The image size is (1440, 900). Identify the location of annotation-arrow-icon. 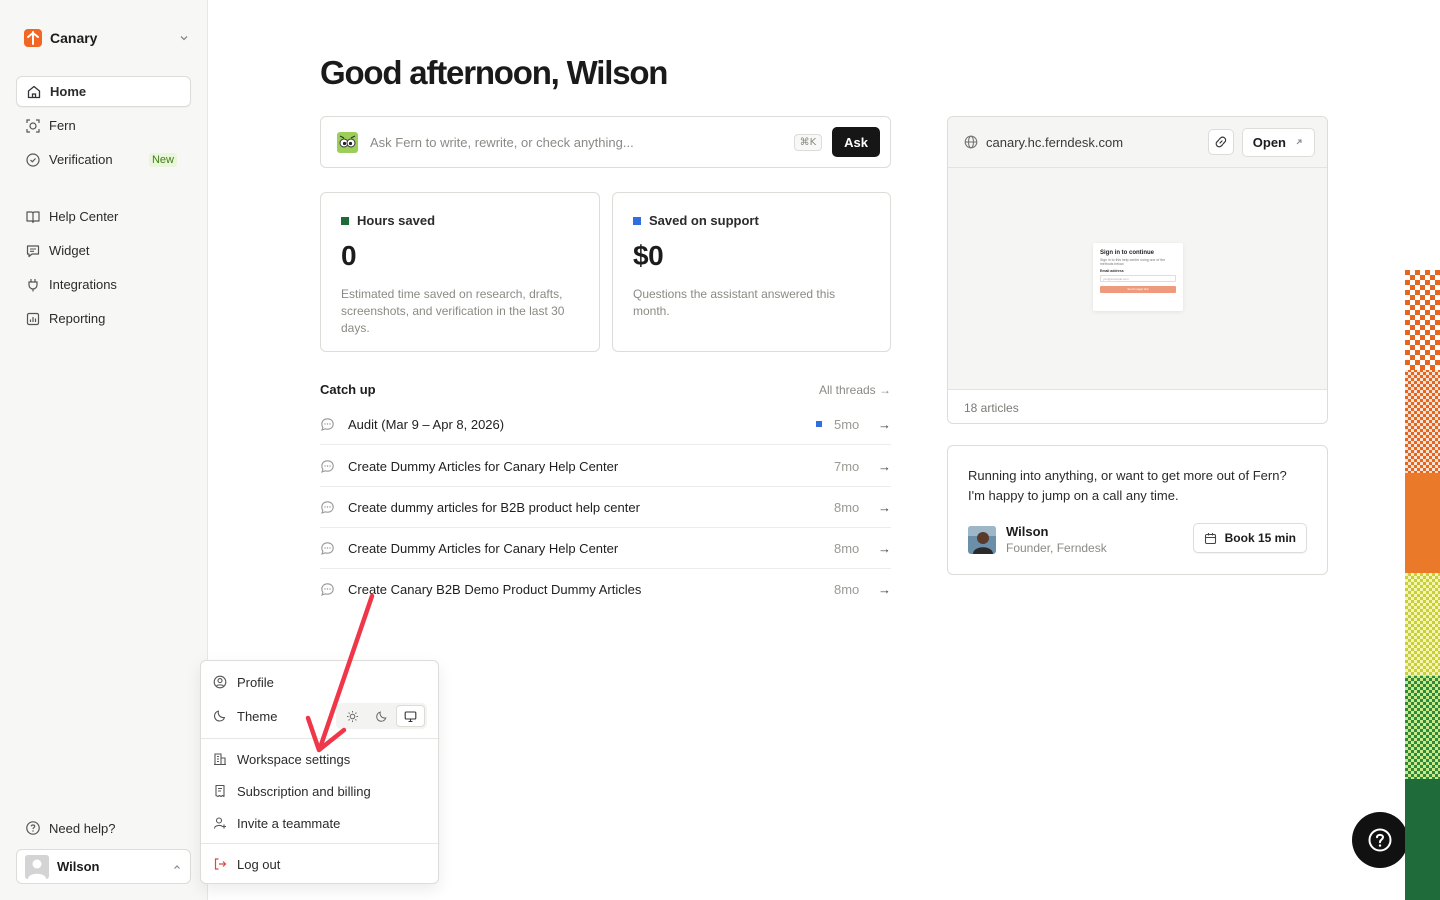
(340, 673).